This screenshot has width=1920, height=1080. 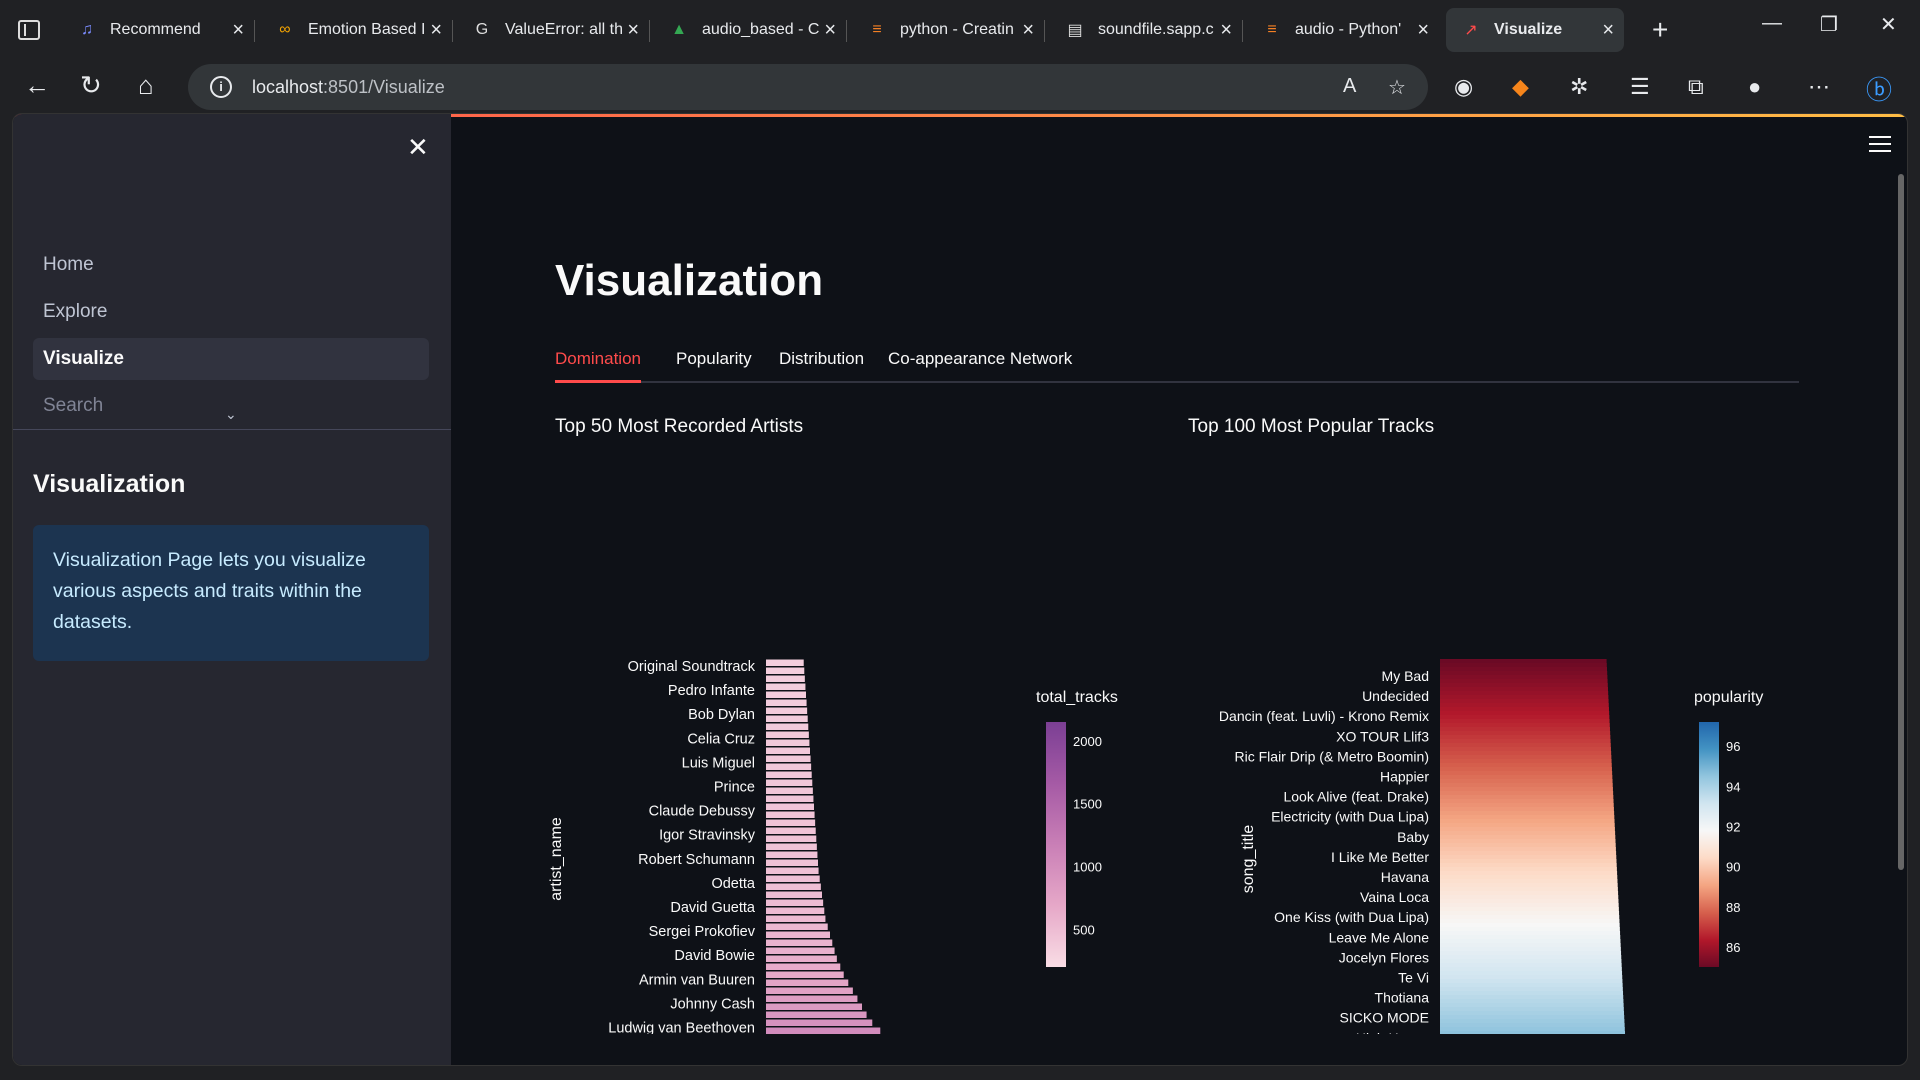 What do you see at coordinates (1888, 24) in the screenshot?
I see `close-window-button: ✕` at bounding box center [1888, 24].